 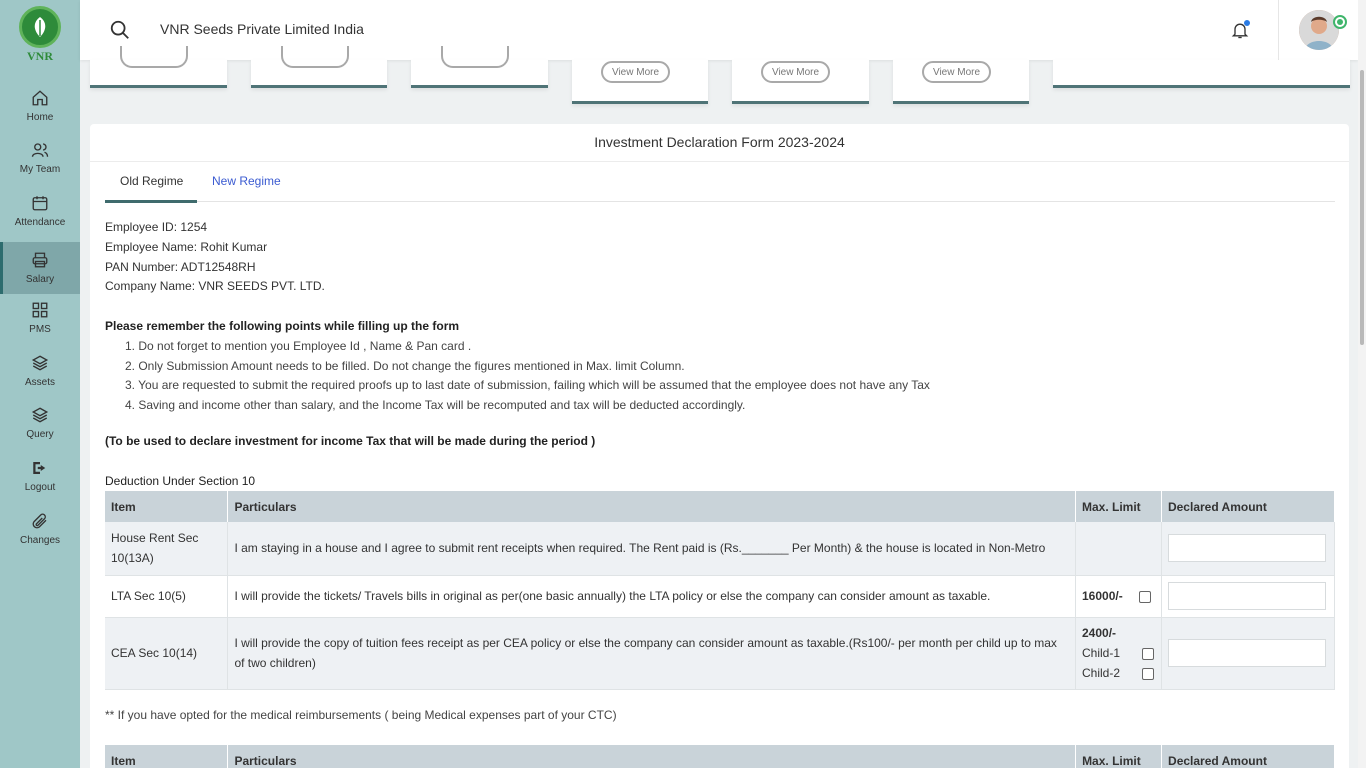 I want to click on sidebar-item-label: My Team, so click(x=40, y=169).